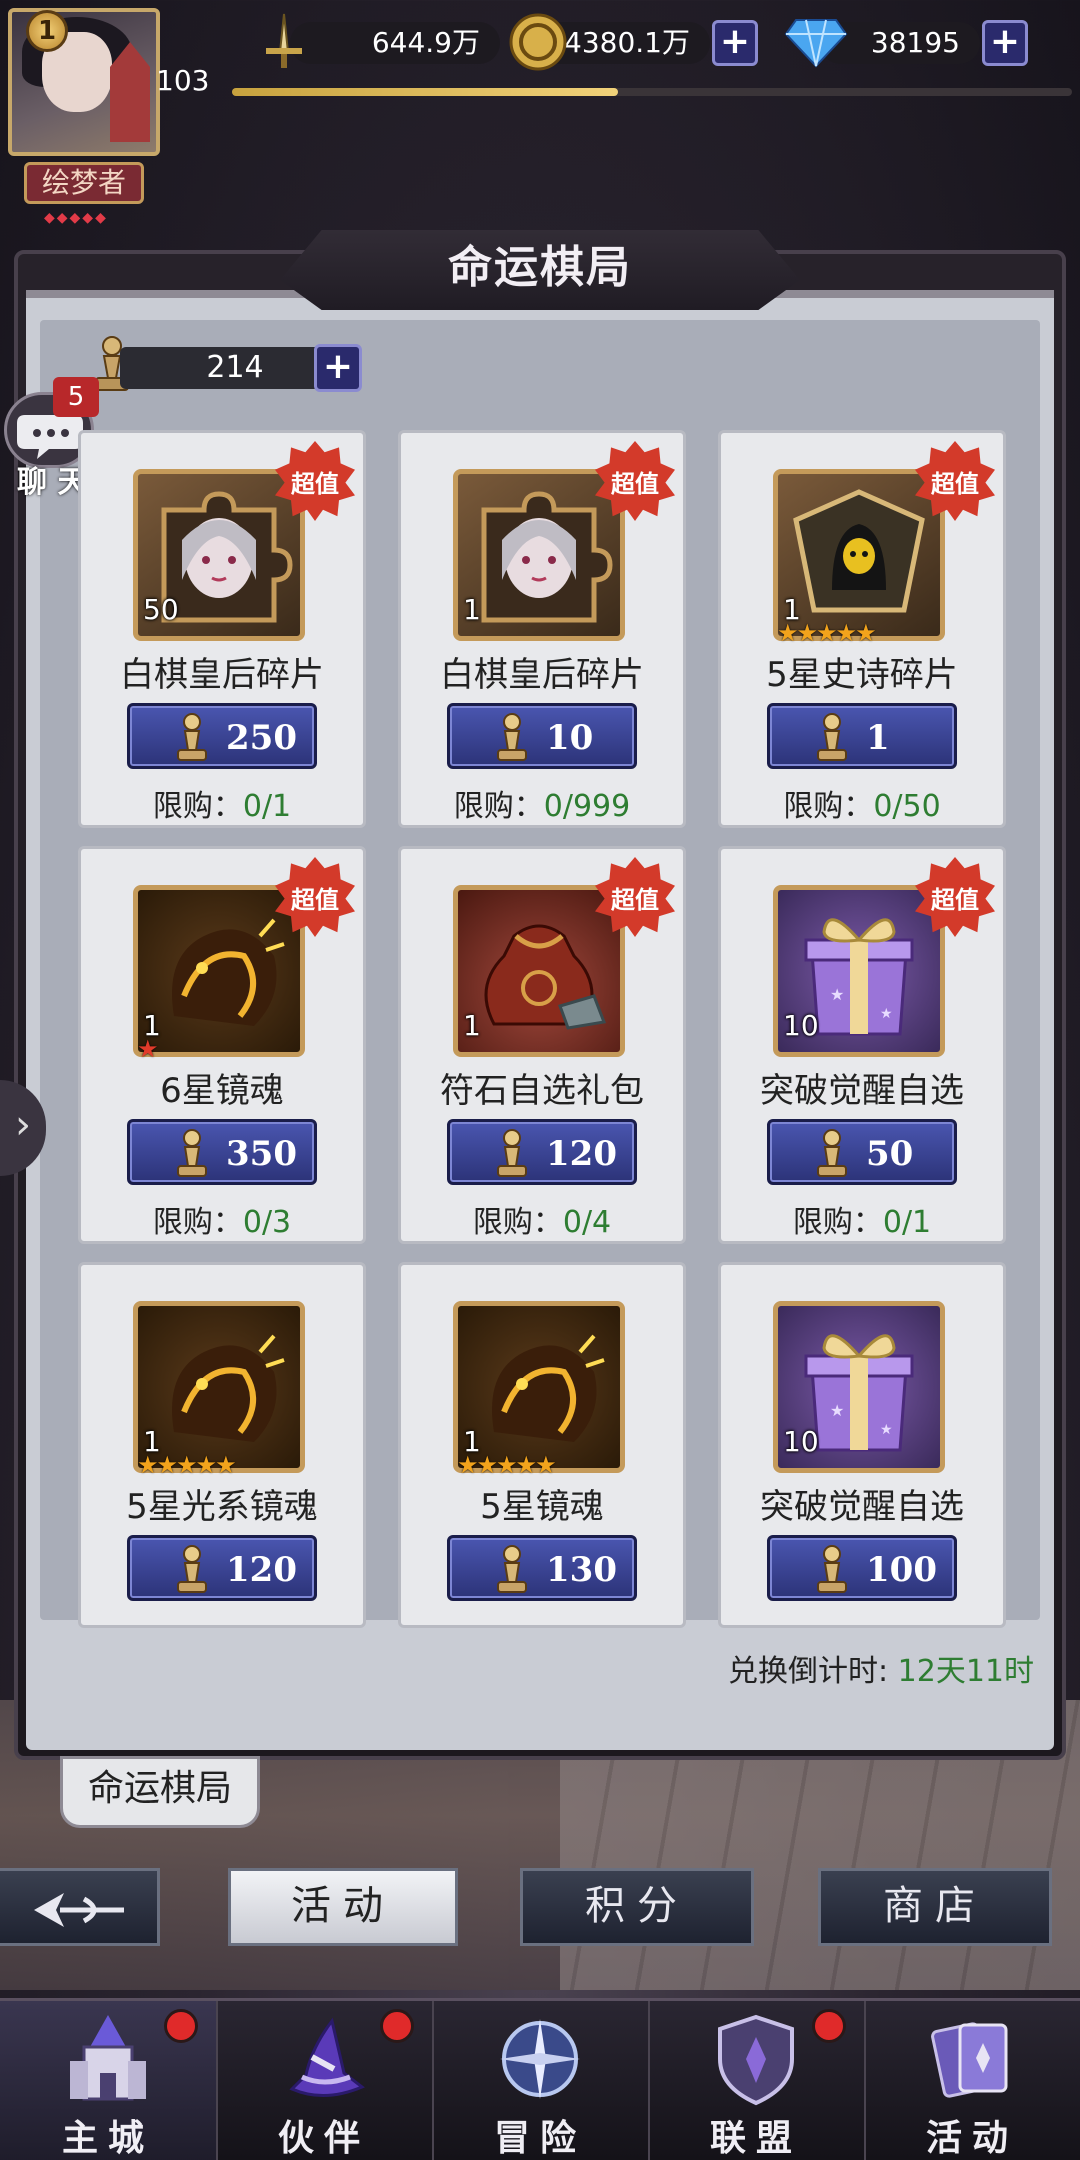 This screenshot has height=2160, width=1080. Describe the element at coordinates (161, 609) in the screenshot. I see `item-quantity: 50` at that location.